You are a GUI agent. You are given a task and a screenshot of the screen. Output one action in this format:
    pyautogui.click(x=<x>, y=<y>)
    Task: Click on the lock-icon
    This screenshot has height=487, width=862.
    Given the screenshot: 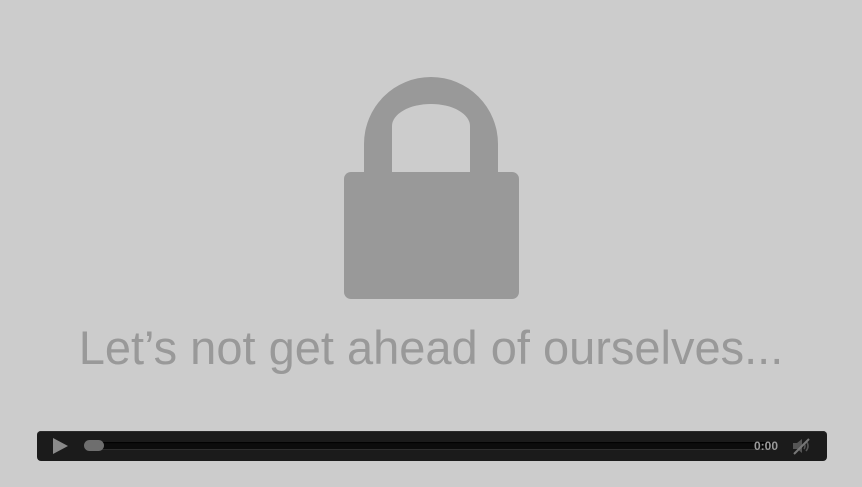 What is the action you would take?
    pyautogui.click(x=431, y=188)
    